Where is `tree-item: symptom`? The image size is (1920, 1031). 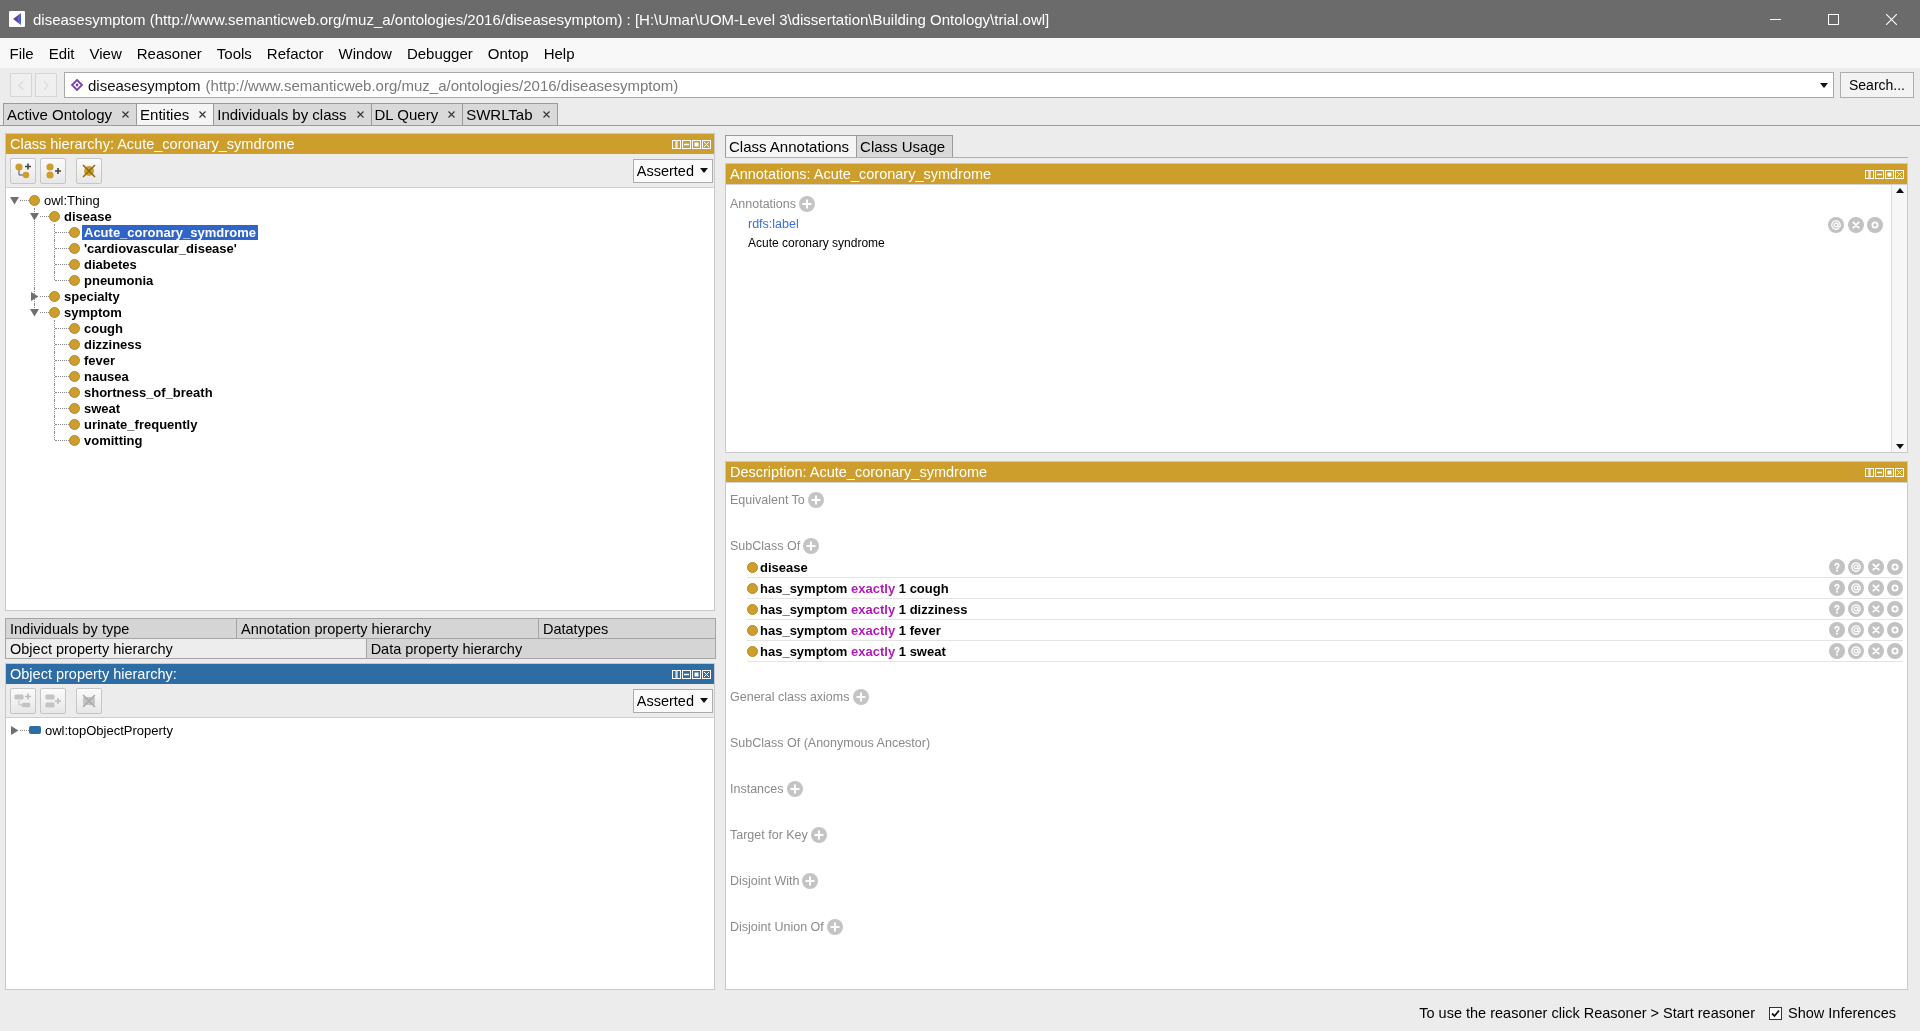 tree-item: symptom is located at coordinates (93, 312).